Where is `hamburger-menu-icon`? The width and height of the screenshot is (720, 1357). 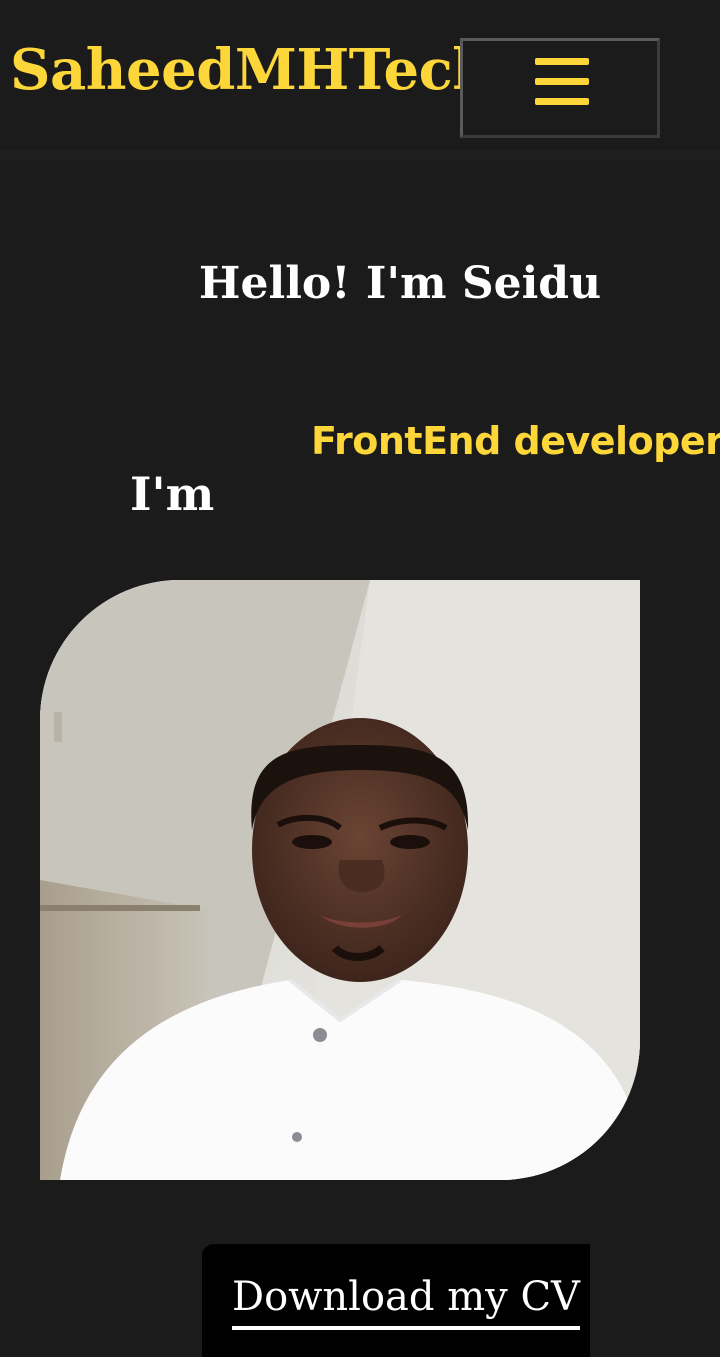
hamburger-menu-icon is located at coordinates (562, 61).